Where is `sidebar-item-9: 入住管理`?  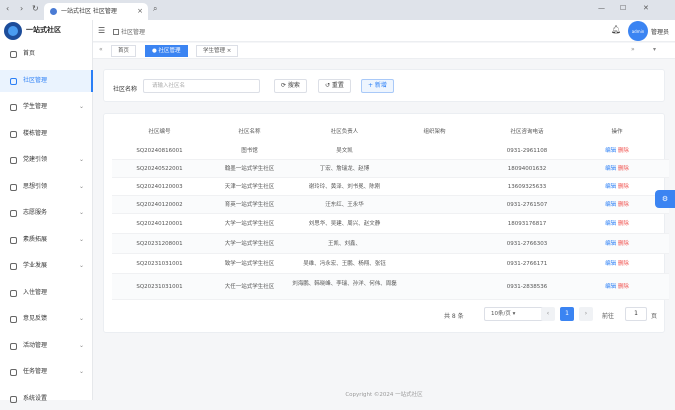 sidebar-item-9: 入住管理 is located at coordinates (46, 293).